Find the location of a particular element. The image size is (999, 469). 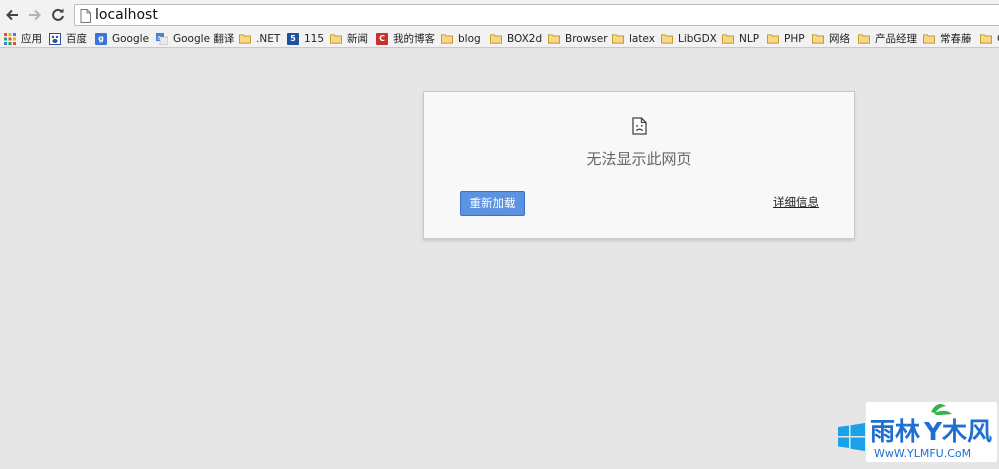

bookmark-blog: blog is located at coordinates (461, 38).